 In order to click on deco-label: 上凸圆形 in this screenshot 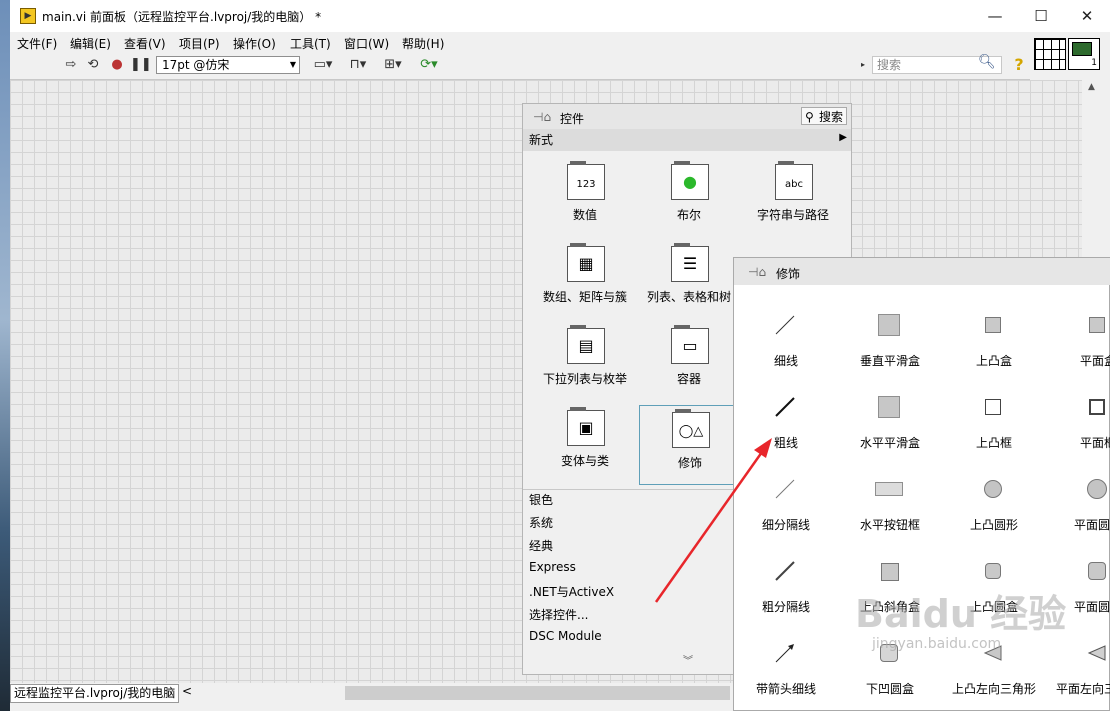, I will do `click(993, 525)`.